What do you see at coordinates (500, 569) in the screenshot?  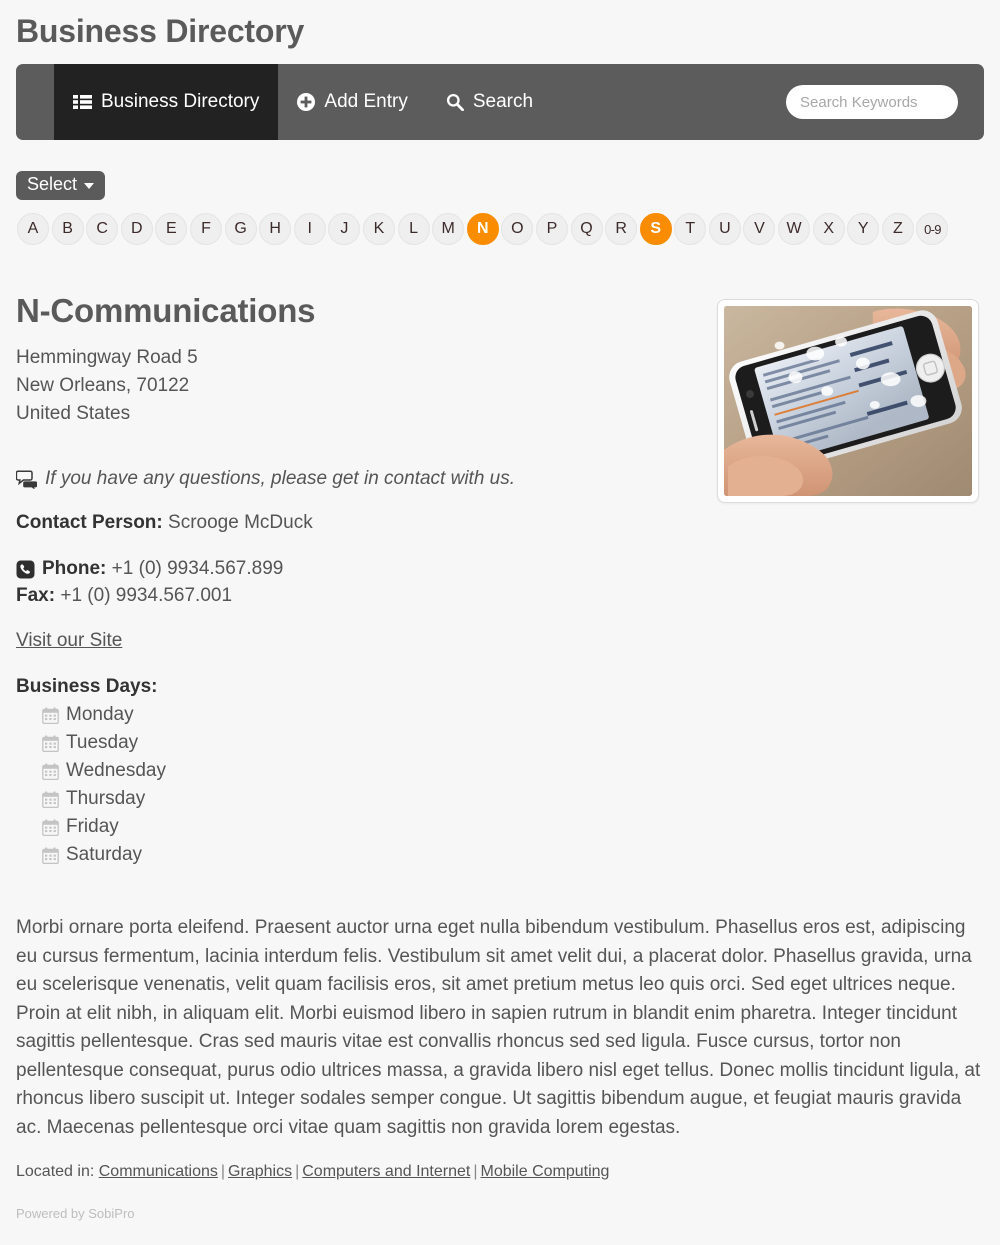 I see `entry-phone: Phone: +1 (0) 9934.567.899` at bounding box center [500, 569].